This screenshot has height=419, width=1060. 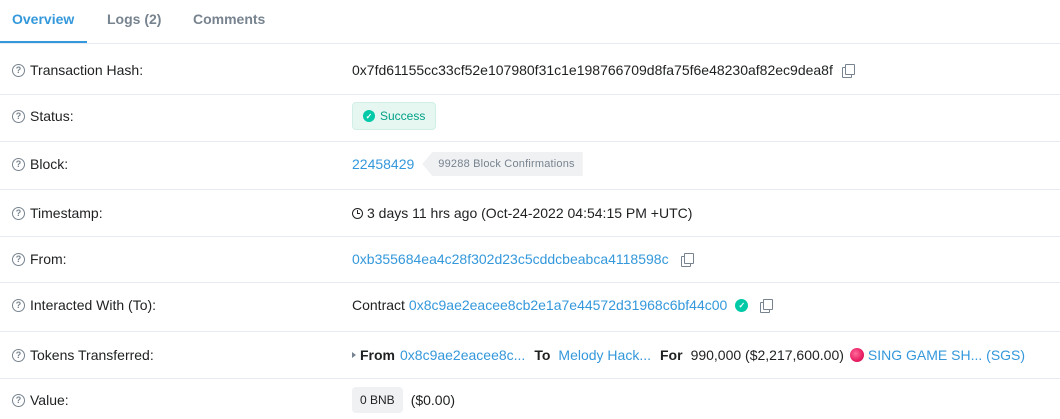 I want to click on token-from-label: From, so click(x=377, y=355).